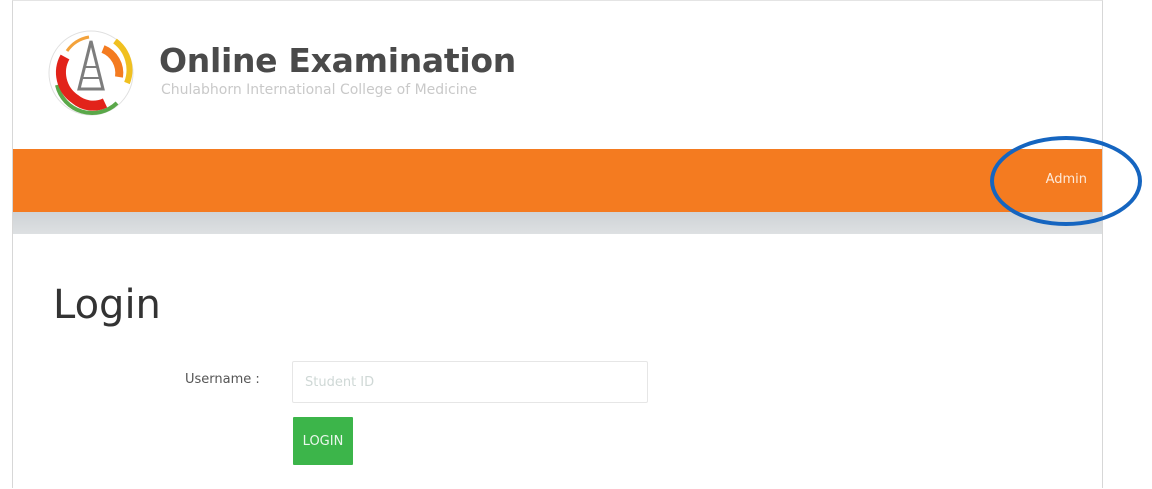 This screenshot has height=489, width=1152. I want to click on username-label: Username :, so click(222, 379).